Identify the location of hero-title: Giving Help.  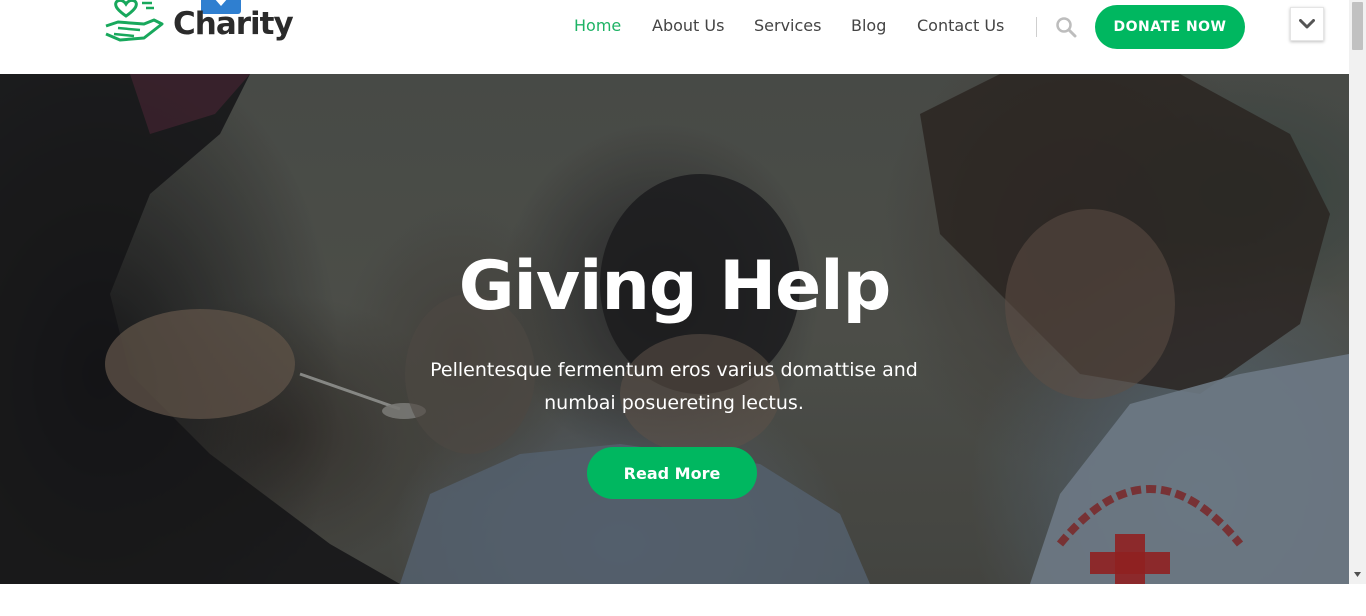
(675, 286).